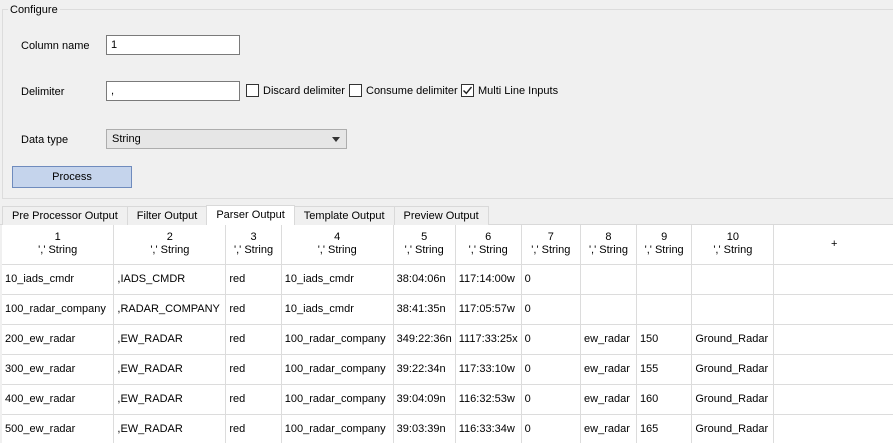  What do you see at coordinates (488, 339) in the screenshot?
I see `table-cell: 1117:33:25x` at bounding box center [488, 339].